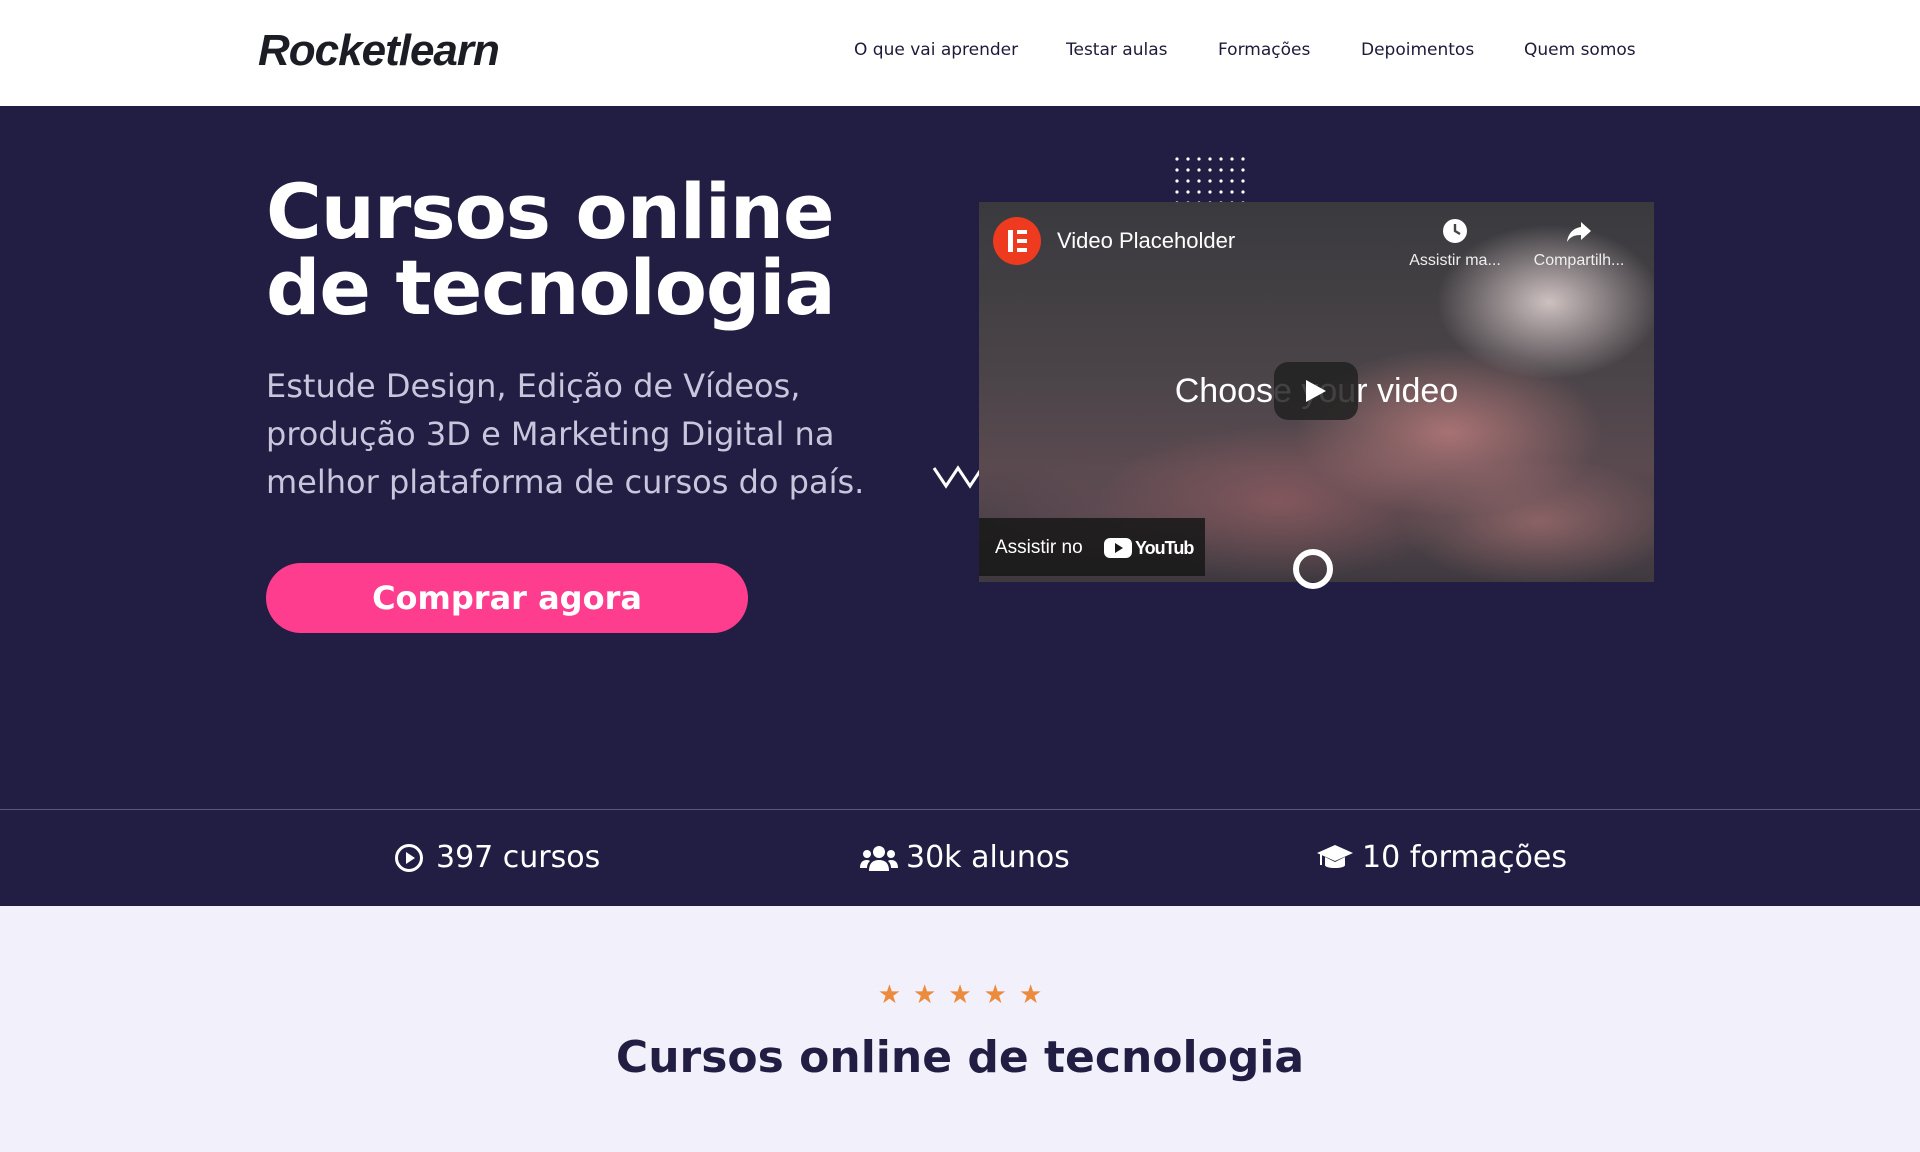  I want to click on play-circle-icon, so click(409, 858).